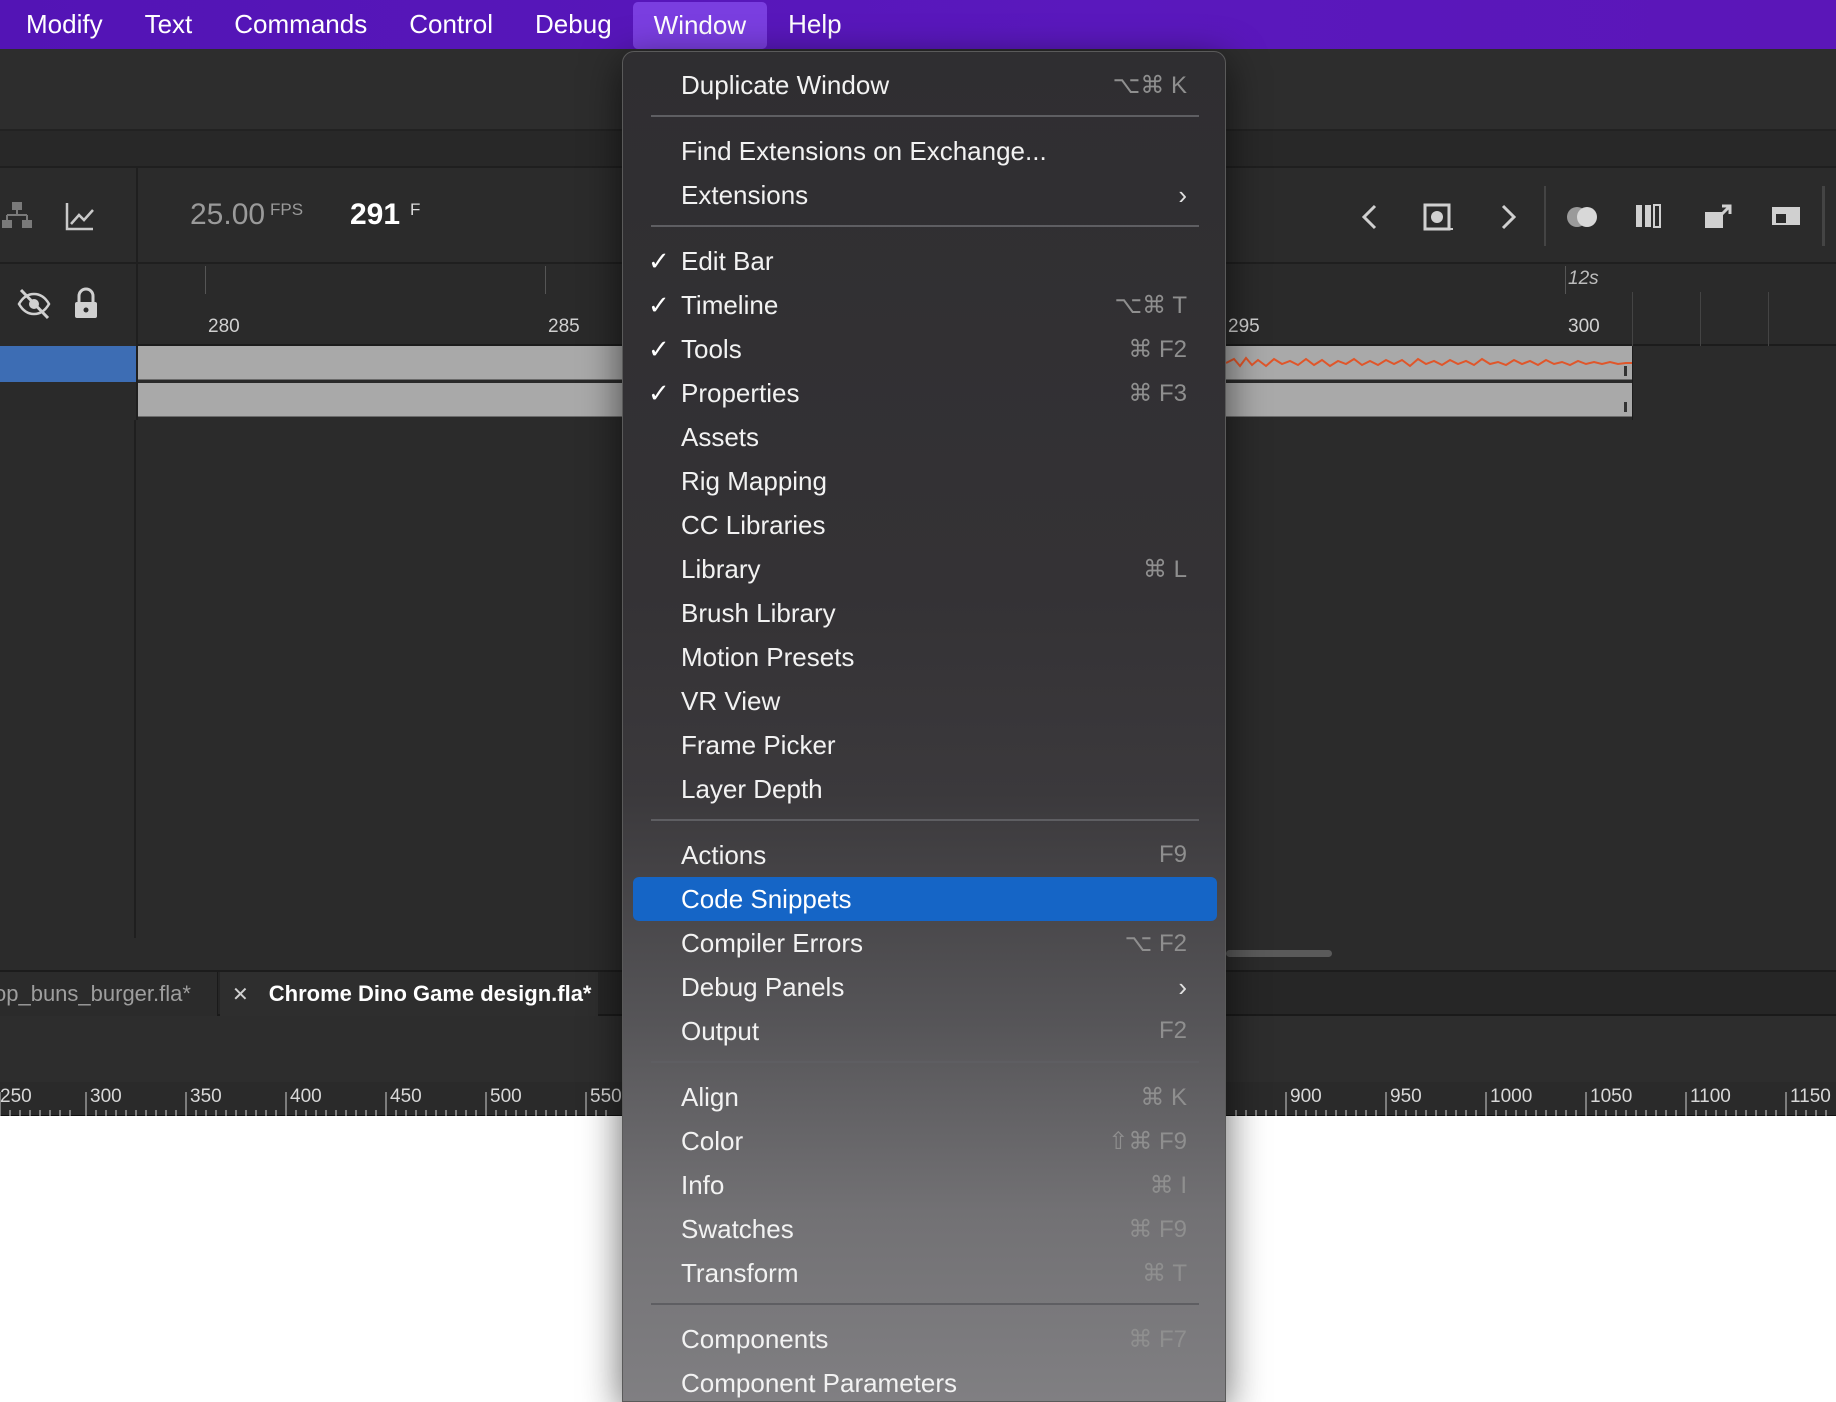 Image resolution: width=1836 pixels, height=1402 pixels. What do you see at coordinates (925, 85) in the screenshot?
I see `menu-item-duplicate-window: Duplicate Window ⌥⌘ K` at bounding box center [925, 85].